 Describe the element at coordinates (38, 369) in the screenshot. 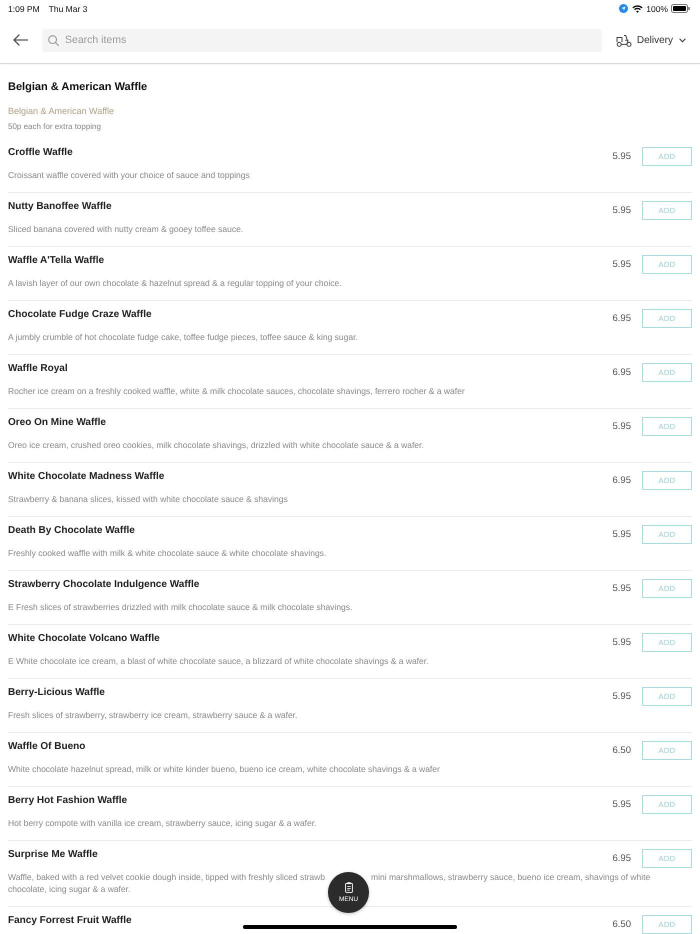

I see `item-name: Waffle Royal` at that location.